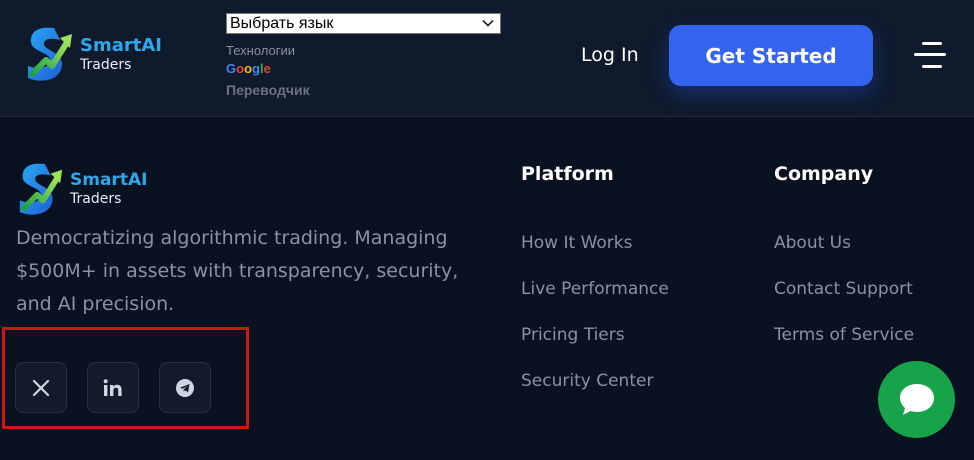 This screenshot has width=974, height=460. Describe the element at coordinates (771, 55) in the screenshot. I see `get-started-button: Get Started` at that location.